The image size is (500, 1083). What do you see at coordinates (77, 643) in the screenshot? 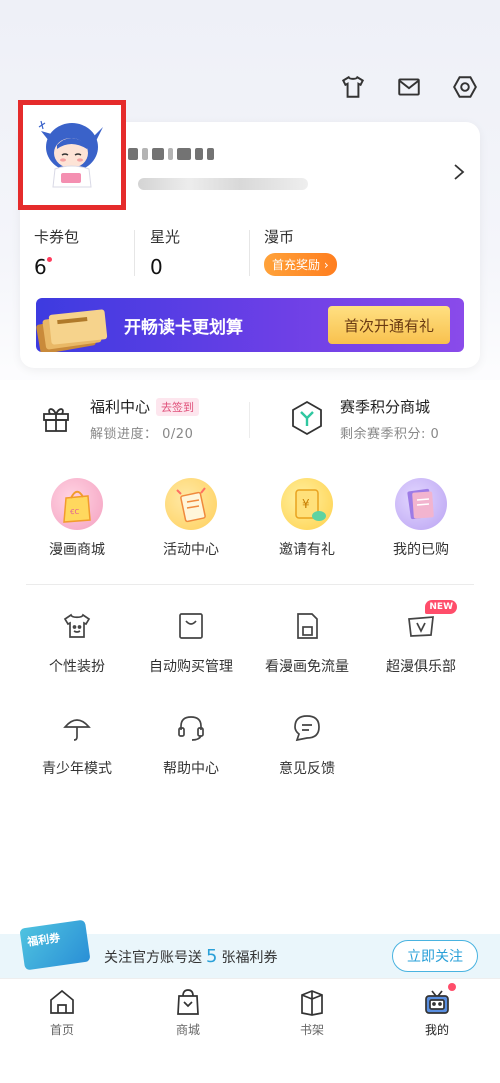
I see `grid-item-dress-up: 个性装扮` at bounding box center [77, 643].